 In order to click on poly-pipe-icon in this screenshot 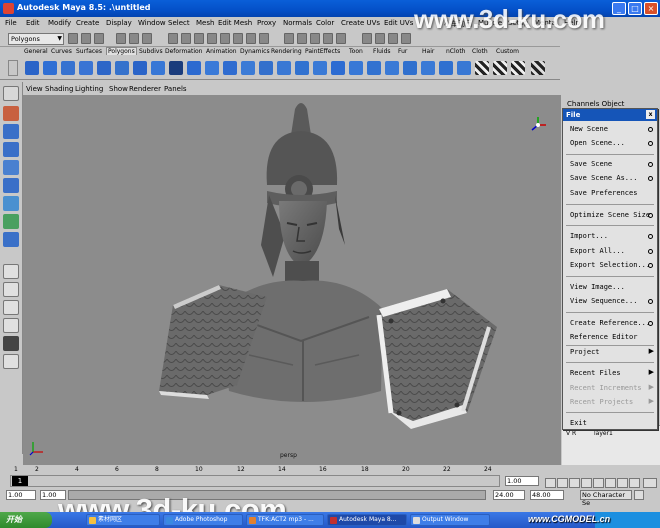, I will do `click(176, 68)`.